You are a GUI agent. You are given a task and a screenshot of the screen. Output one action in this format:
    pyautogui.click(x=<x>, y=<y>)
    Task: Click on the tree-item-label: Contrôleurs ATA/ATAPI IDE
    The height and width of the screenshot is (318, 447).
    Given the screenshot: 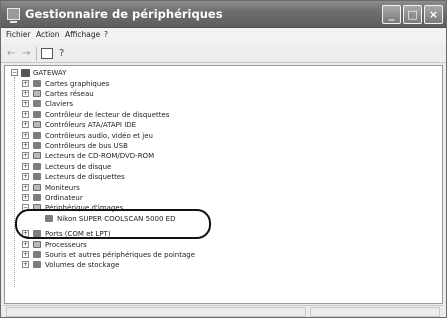 What is the action you would take?
    pyautogui.click(x=91, y=125)
    